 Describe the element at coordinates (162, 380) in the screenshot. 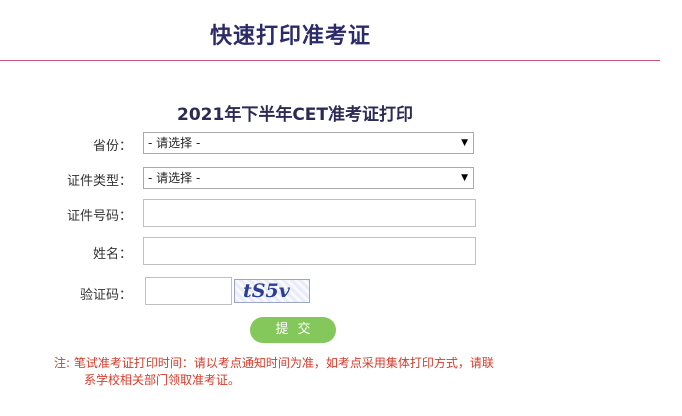

I see `notice-line-2: 系学校相关部门领取准考证。` at that location.